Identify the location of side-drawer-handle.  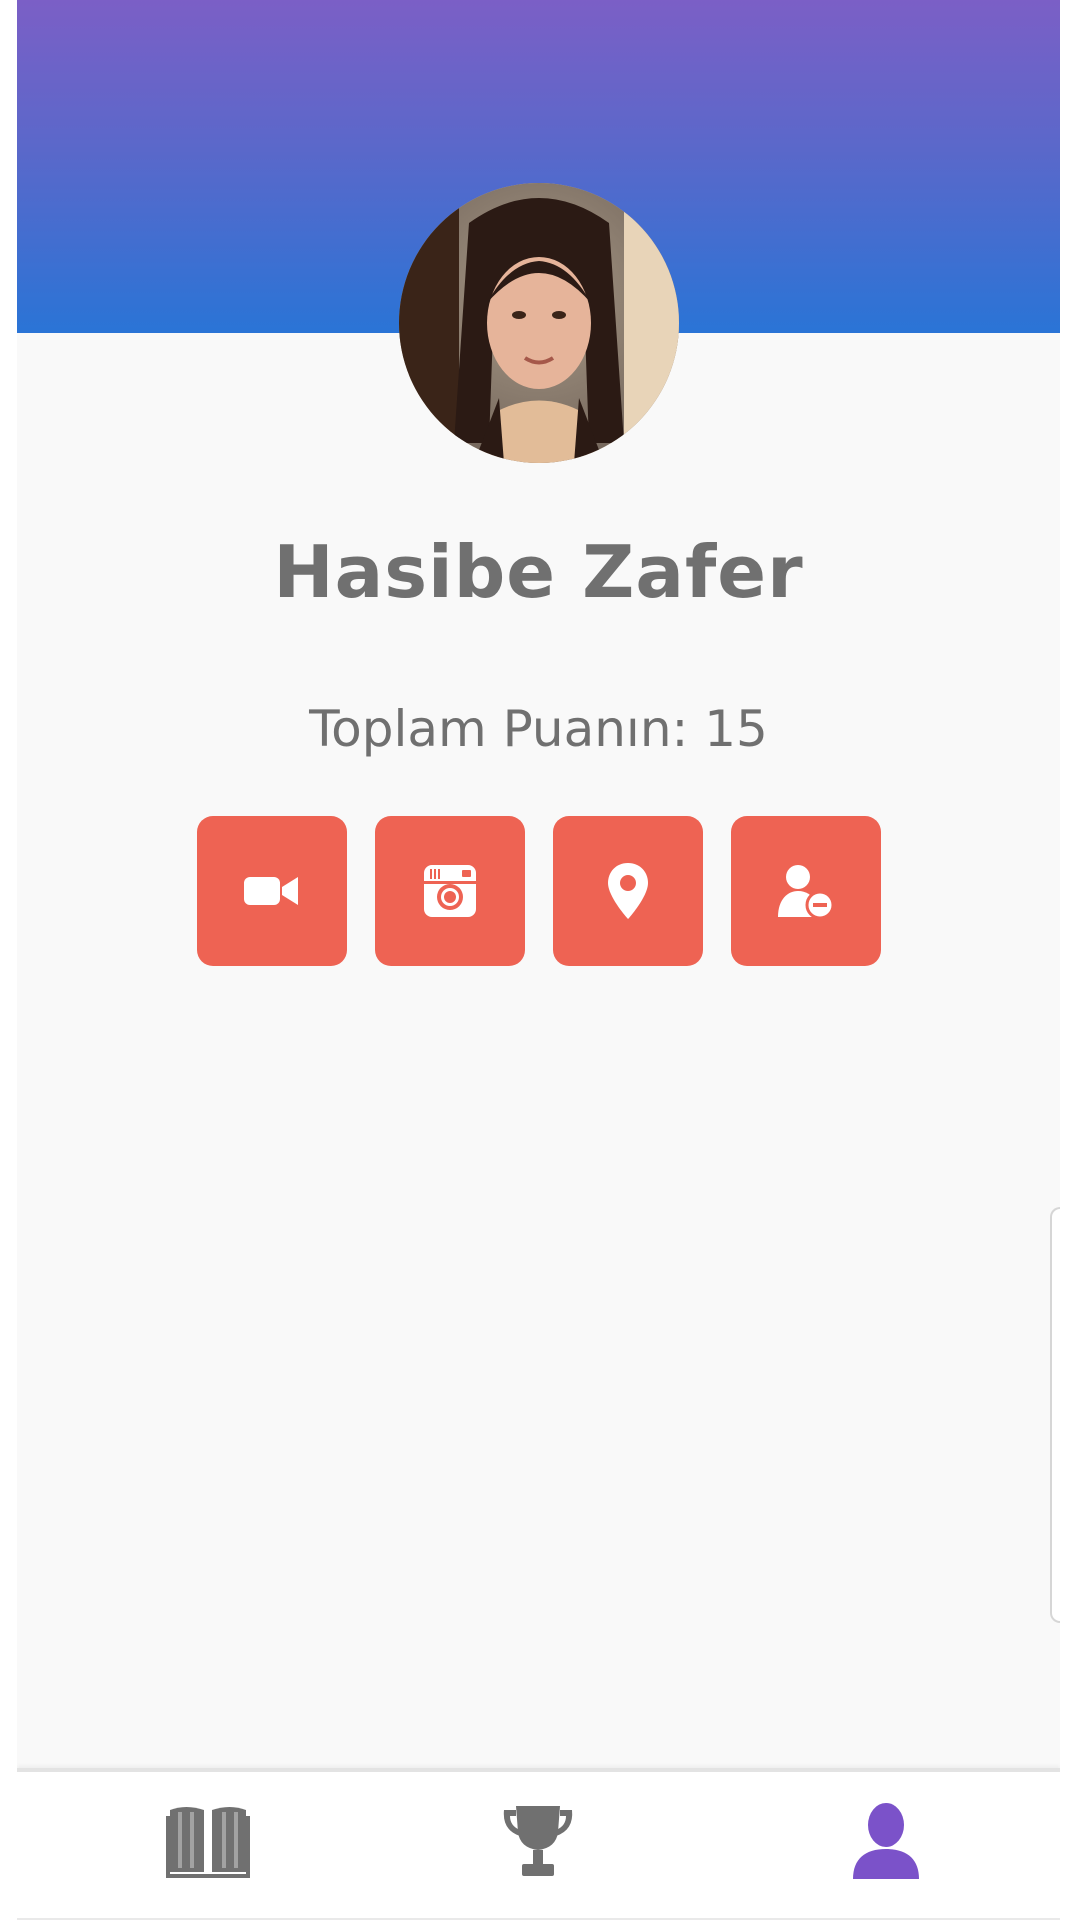
(1055, 1415).